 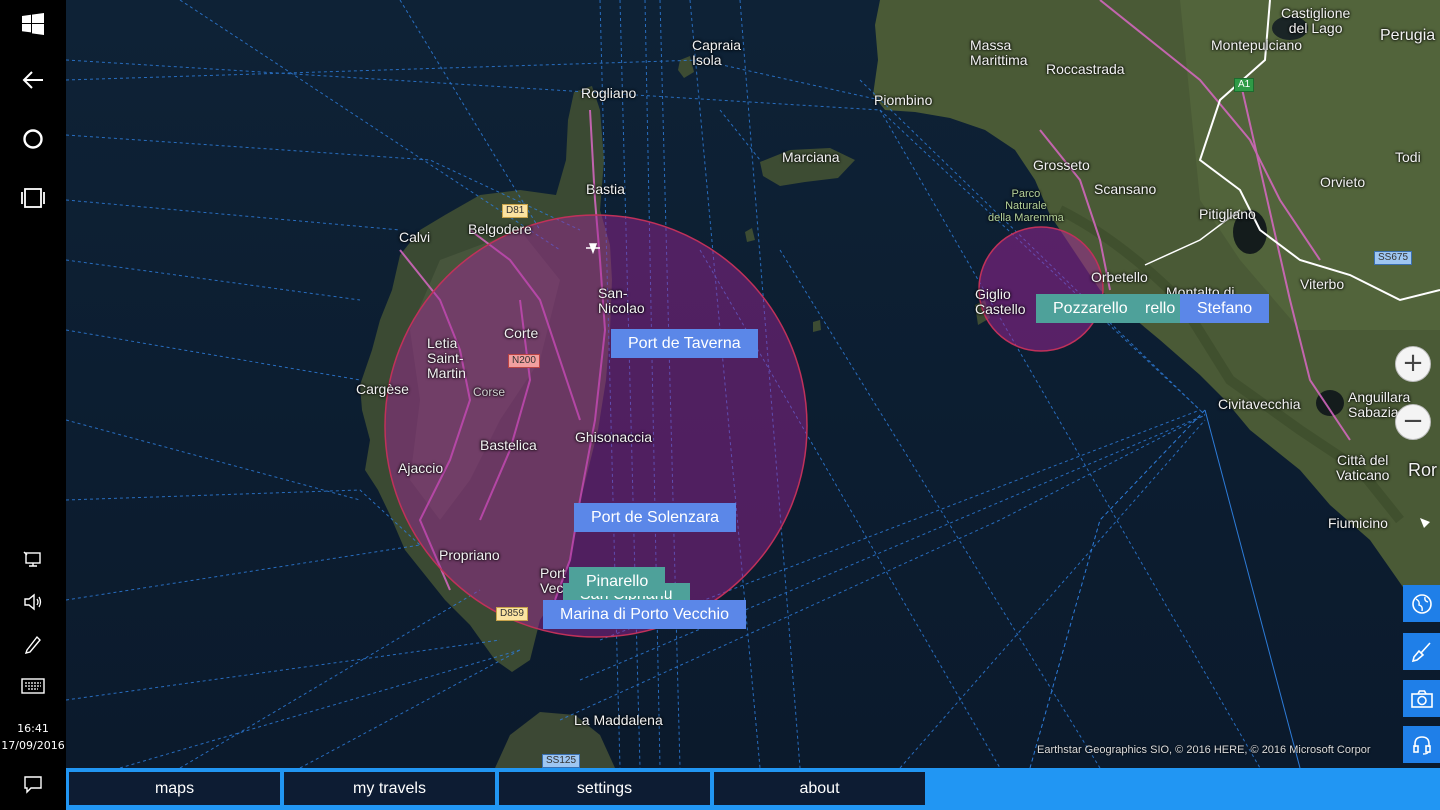 I want to click on label-cargese: Cargèse, so click(x=382, y=389).